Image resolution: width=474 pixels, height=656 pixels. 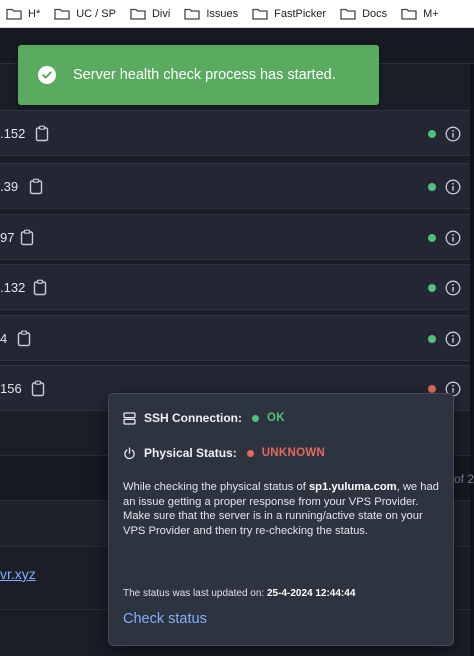 What do you see at coordinates (9, 186) in the screenshot?
I see `server-ip: .39` at bounding box center [9, 186].